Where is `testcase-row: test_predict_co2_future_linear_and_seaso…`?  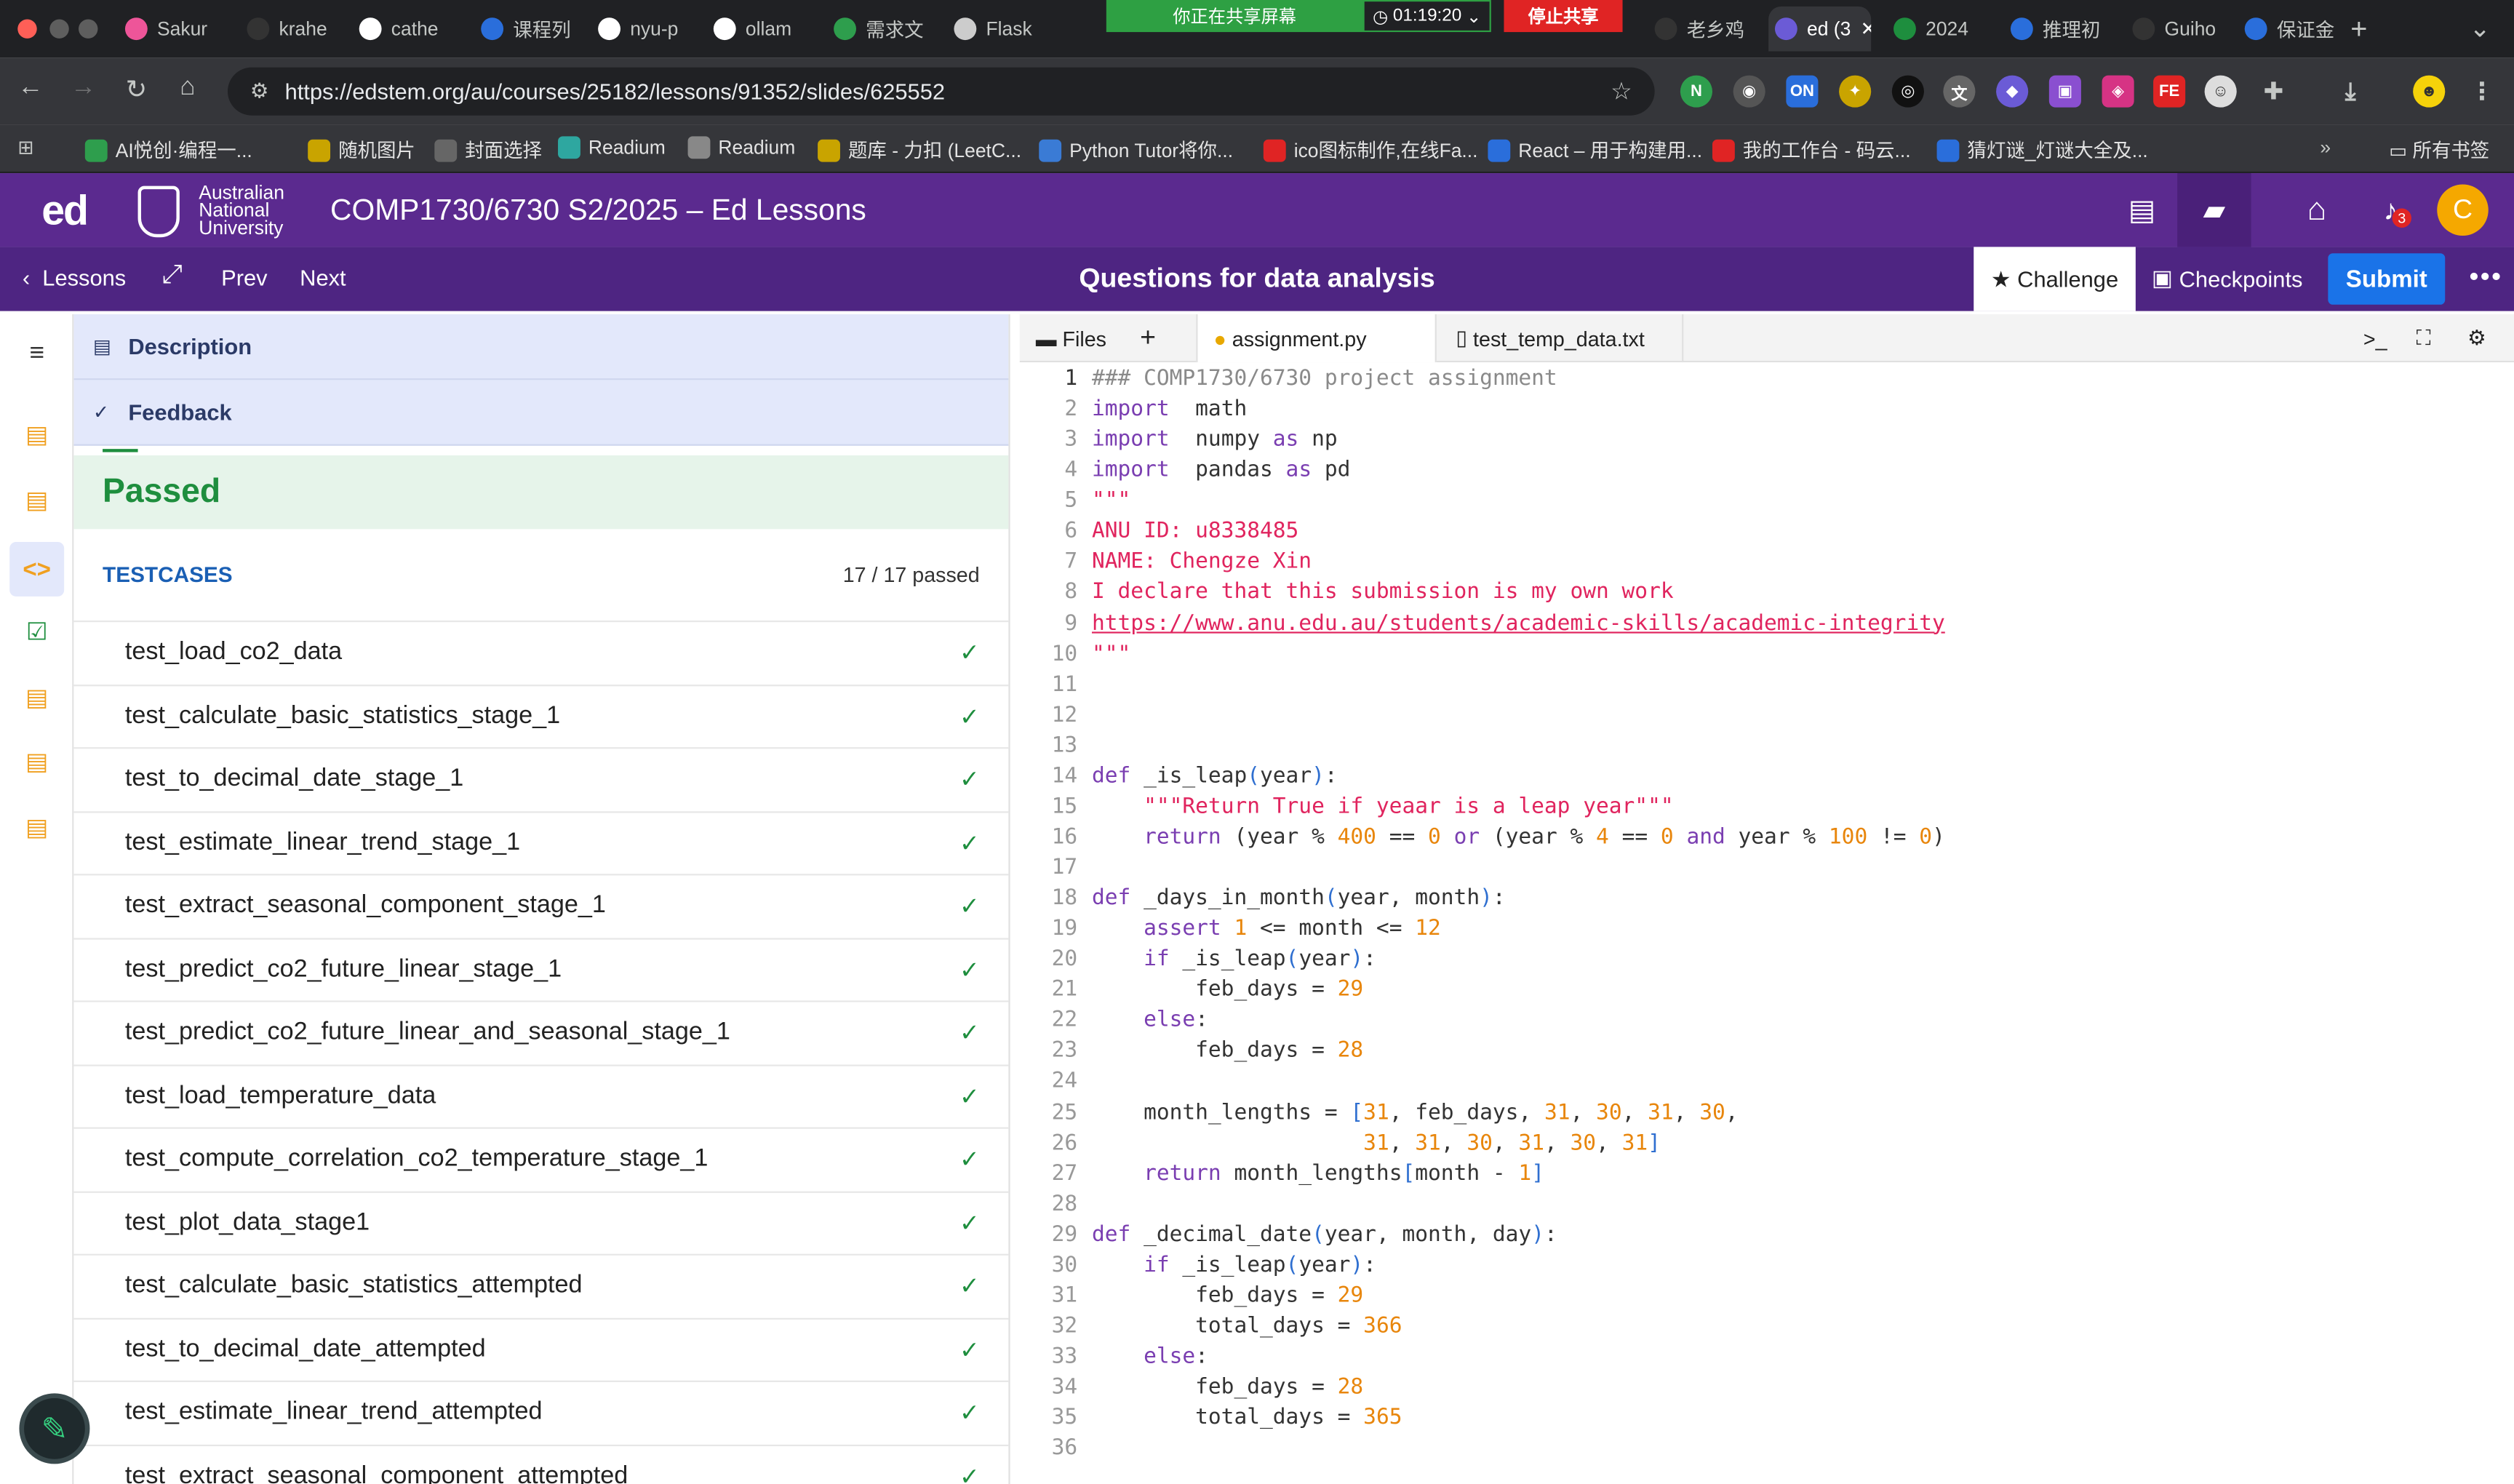
testcase-row: test_predict_co2_future_linear_and_seaso… is located at coordinates (541, 1034).